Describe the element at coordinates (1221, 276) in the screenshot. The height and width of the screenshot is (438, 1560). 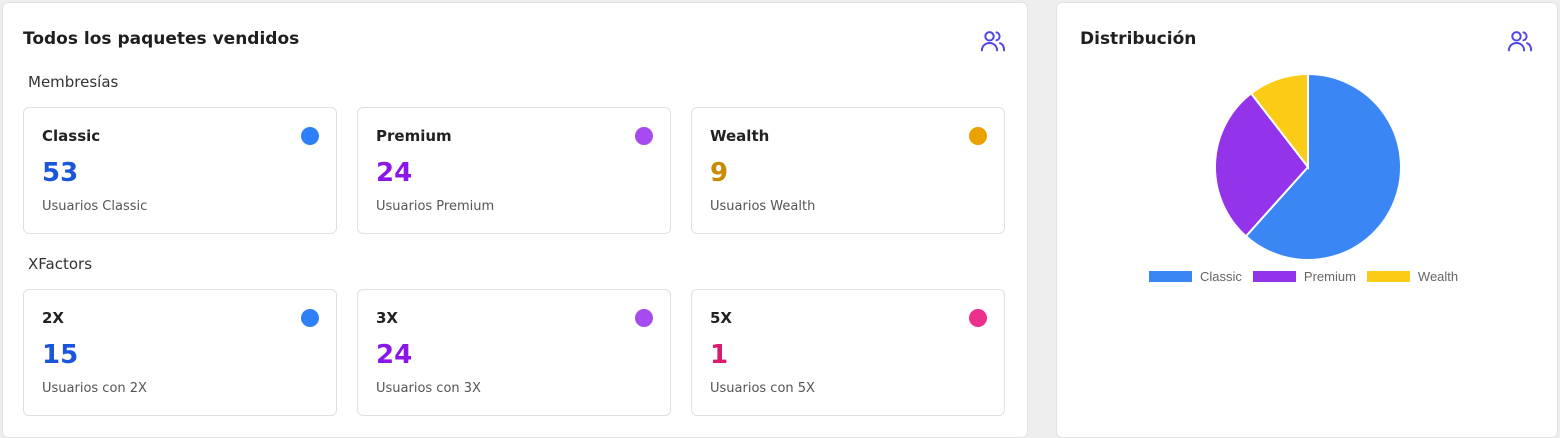
I see `legend-label: Classic` at that location.